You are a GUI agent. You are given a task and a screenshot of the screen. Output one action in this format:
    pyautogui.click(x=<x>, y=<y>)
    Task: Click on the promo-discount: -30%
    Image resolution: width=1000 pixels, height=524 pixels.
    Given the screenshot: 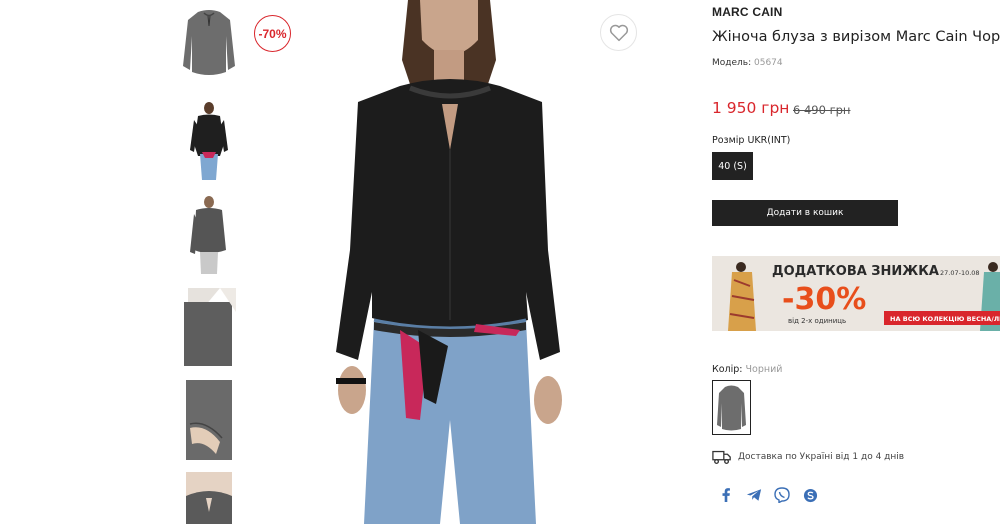 What is the action you would take?
    pyautogui.click(x=824, y=299)
    